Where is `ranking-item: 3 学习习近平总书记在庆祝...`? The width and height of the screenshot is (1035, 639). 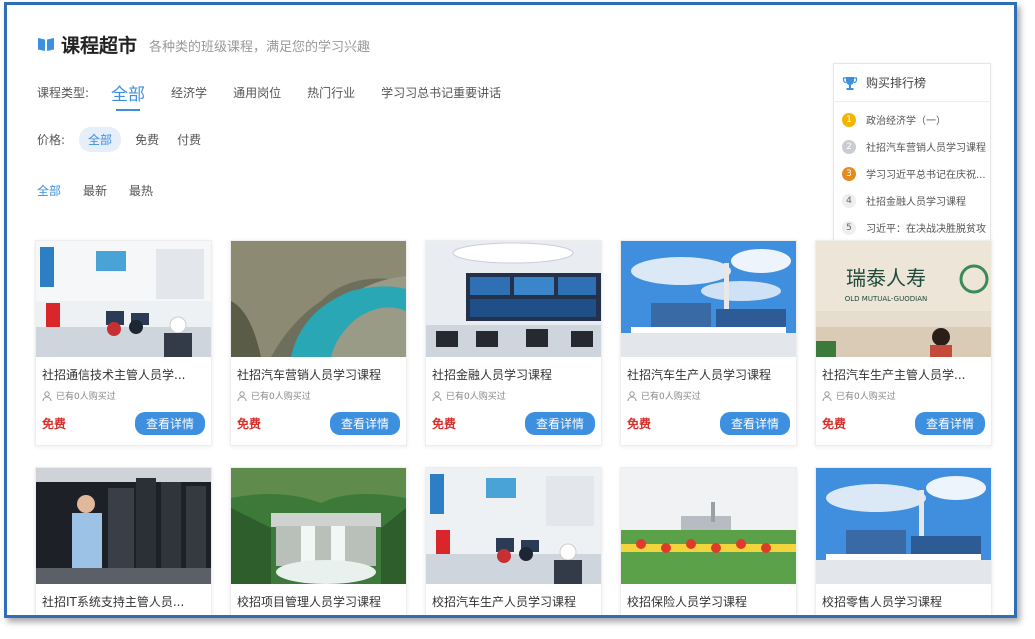
ranking-item: 3 学习习近平总书记在庆祝... is located at coordinates (912, 173).